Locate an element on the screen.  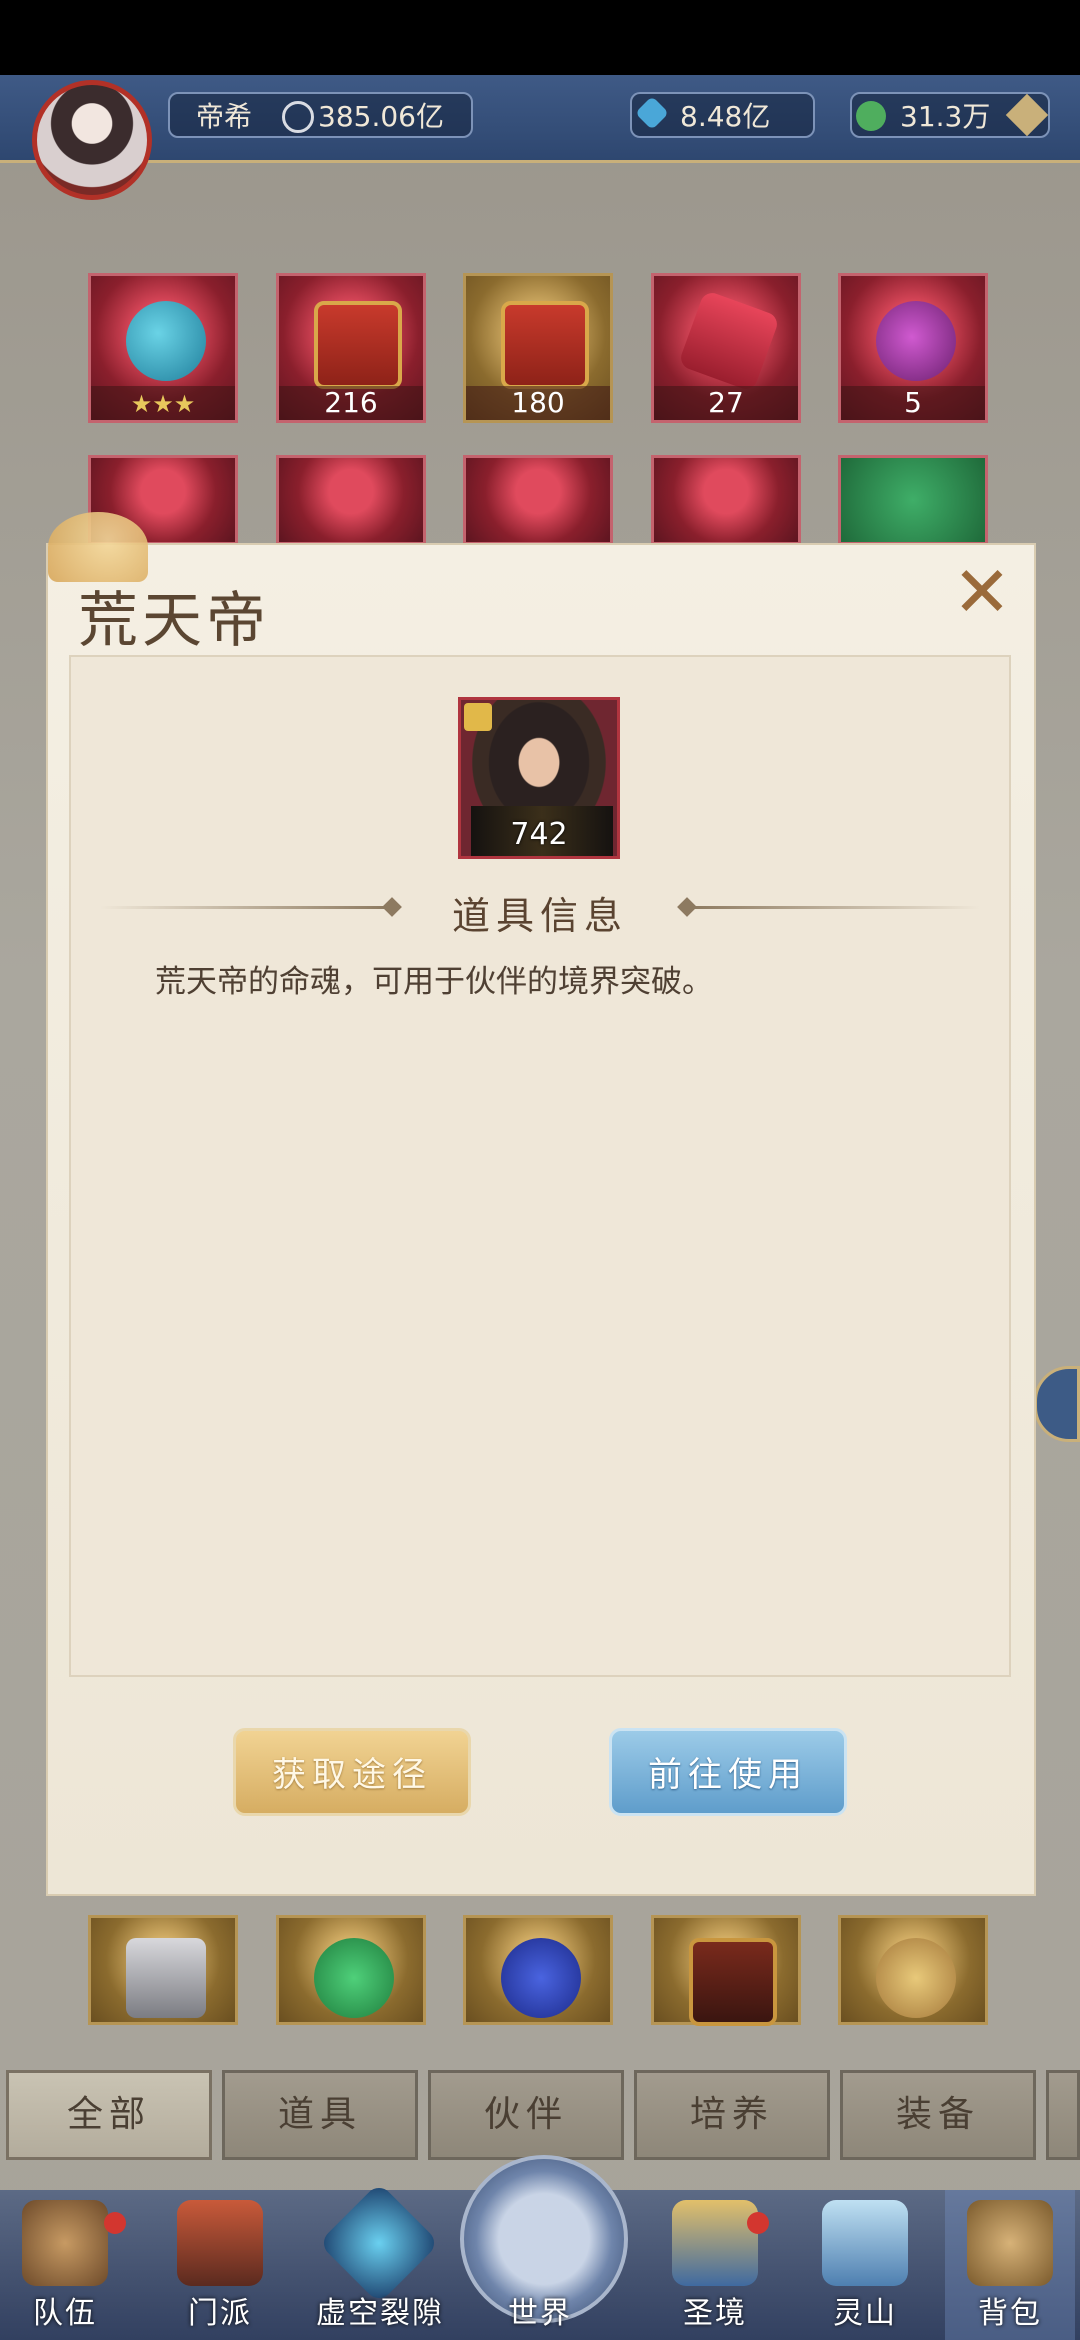
section-title: 道具信息 is located at coordinates (539, 916).